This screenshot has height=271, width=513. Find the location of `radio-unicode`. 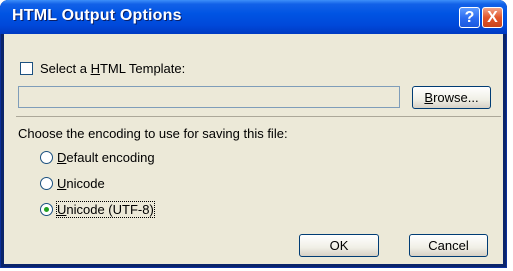

radio-unicode is located at coordinates (46, 183).